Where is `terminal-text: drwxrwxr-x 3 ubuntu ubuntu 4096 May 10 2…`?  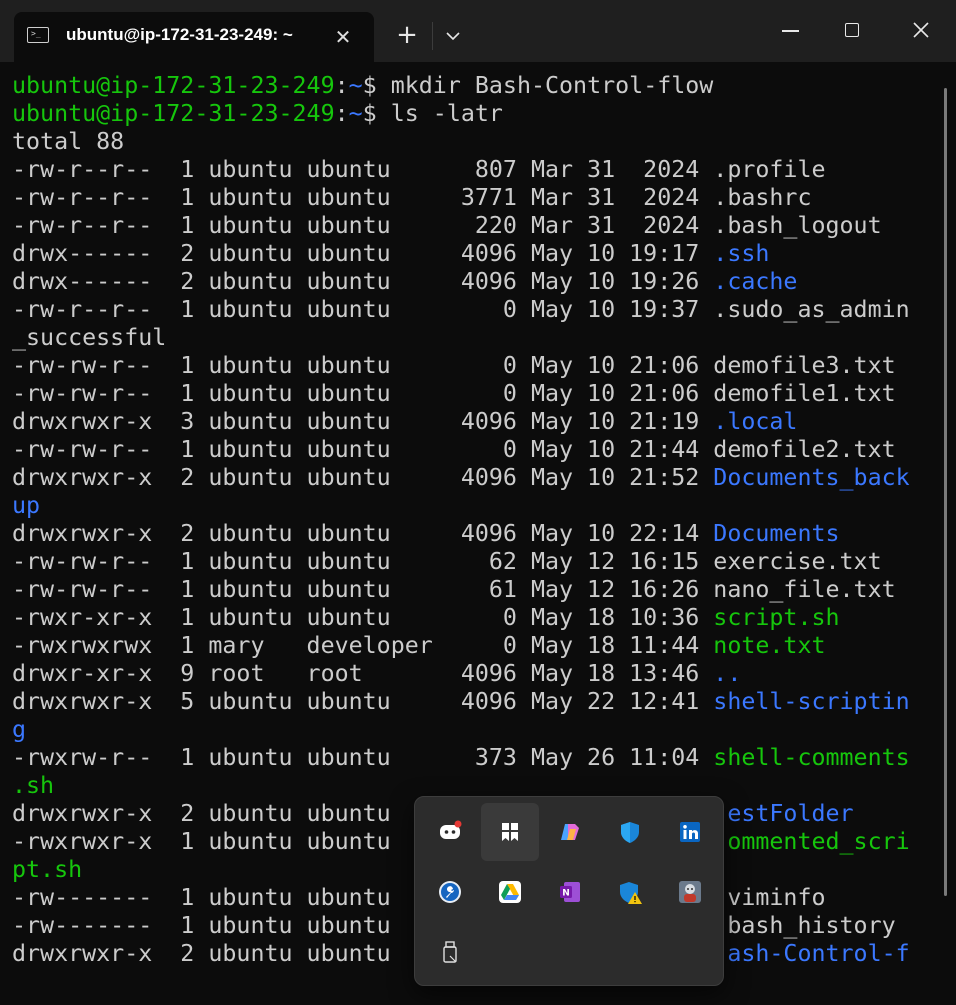
terminal-text: drwxrwxr-x 3 ubuntu ubuntu 4096 May 10 2… is located at coordinates (363, 421).